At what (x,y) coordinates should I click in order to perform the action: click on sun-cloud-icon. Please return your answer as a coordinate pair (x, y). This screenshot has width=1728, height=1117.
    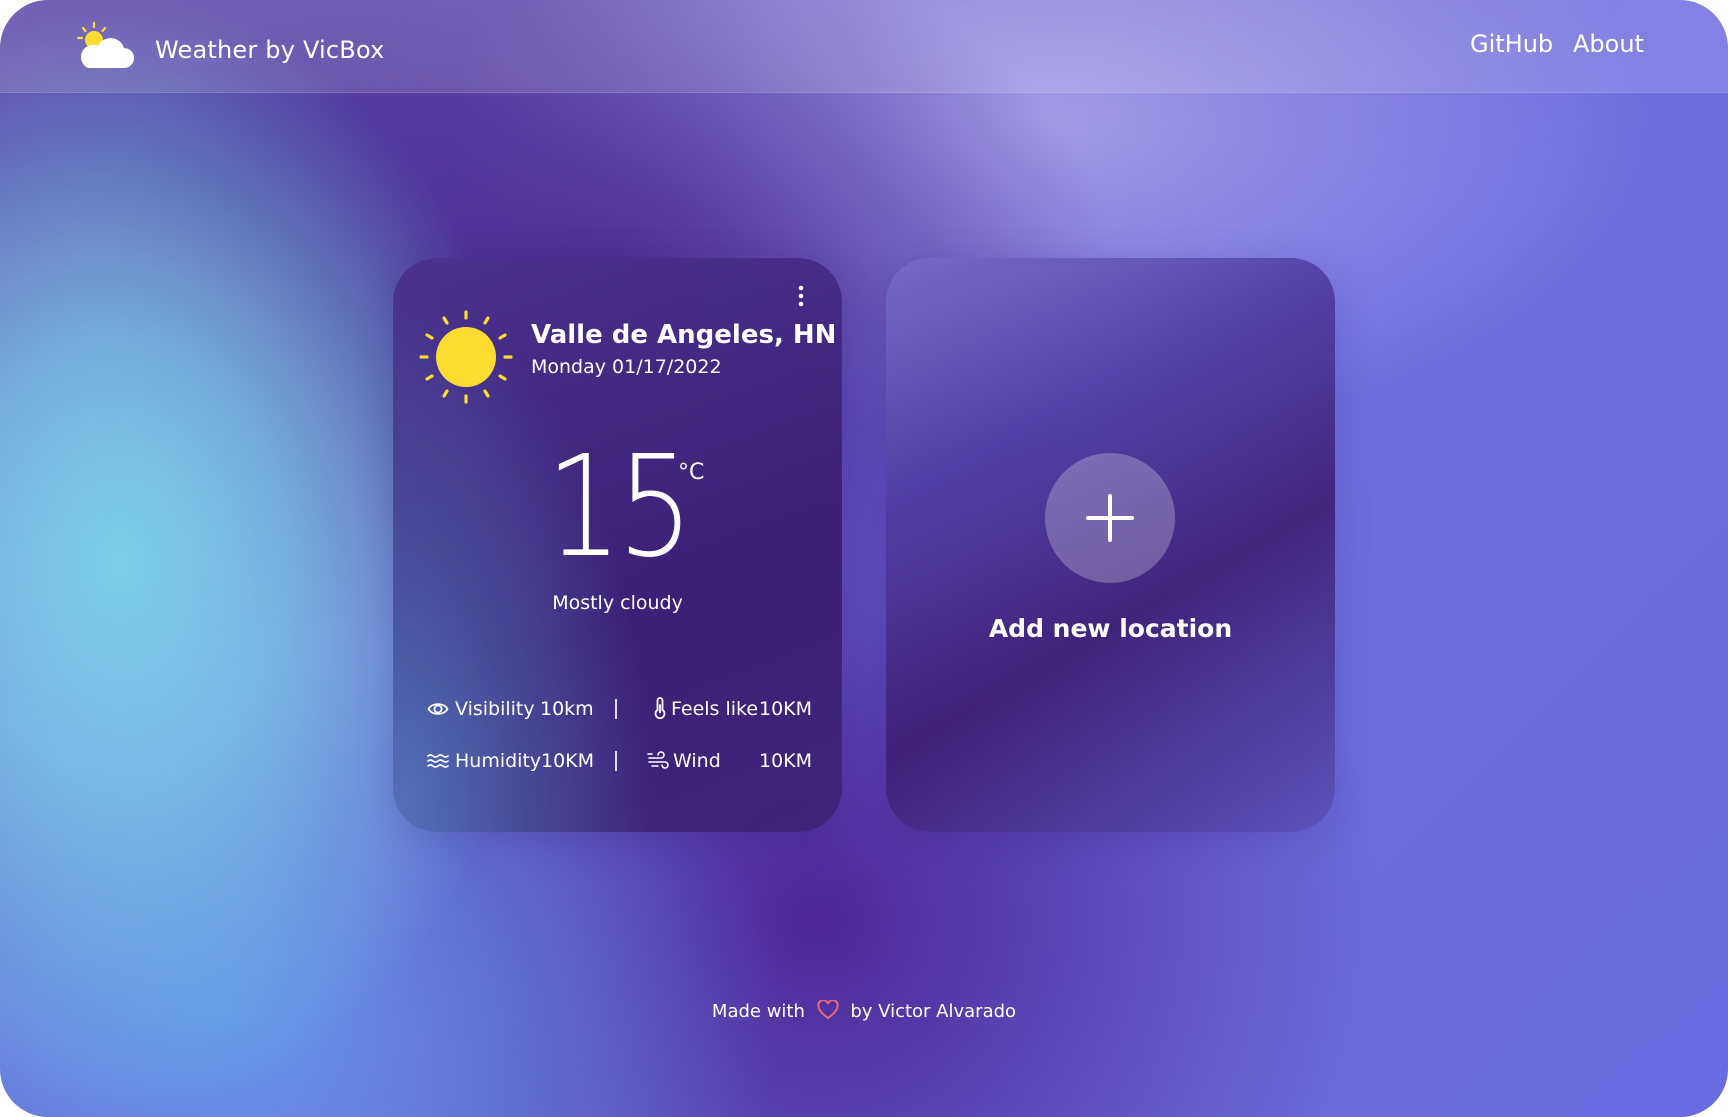
    Looking at the image, I should click on (105, 44).